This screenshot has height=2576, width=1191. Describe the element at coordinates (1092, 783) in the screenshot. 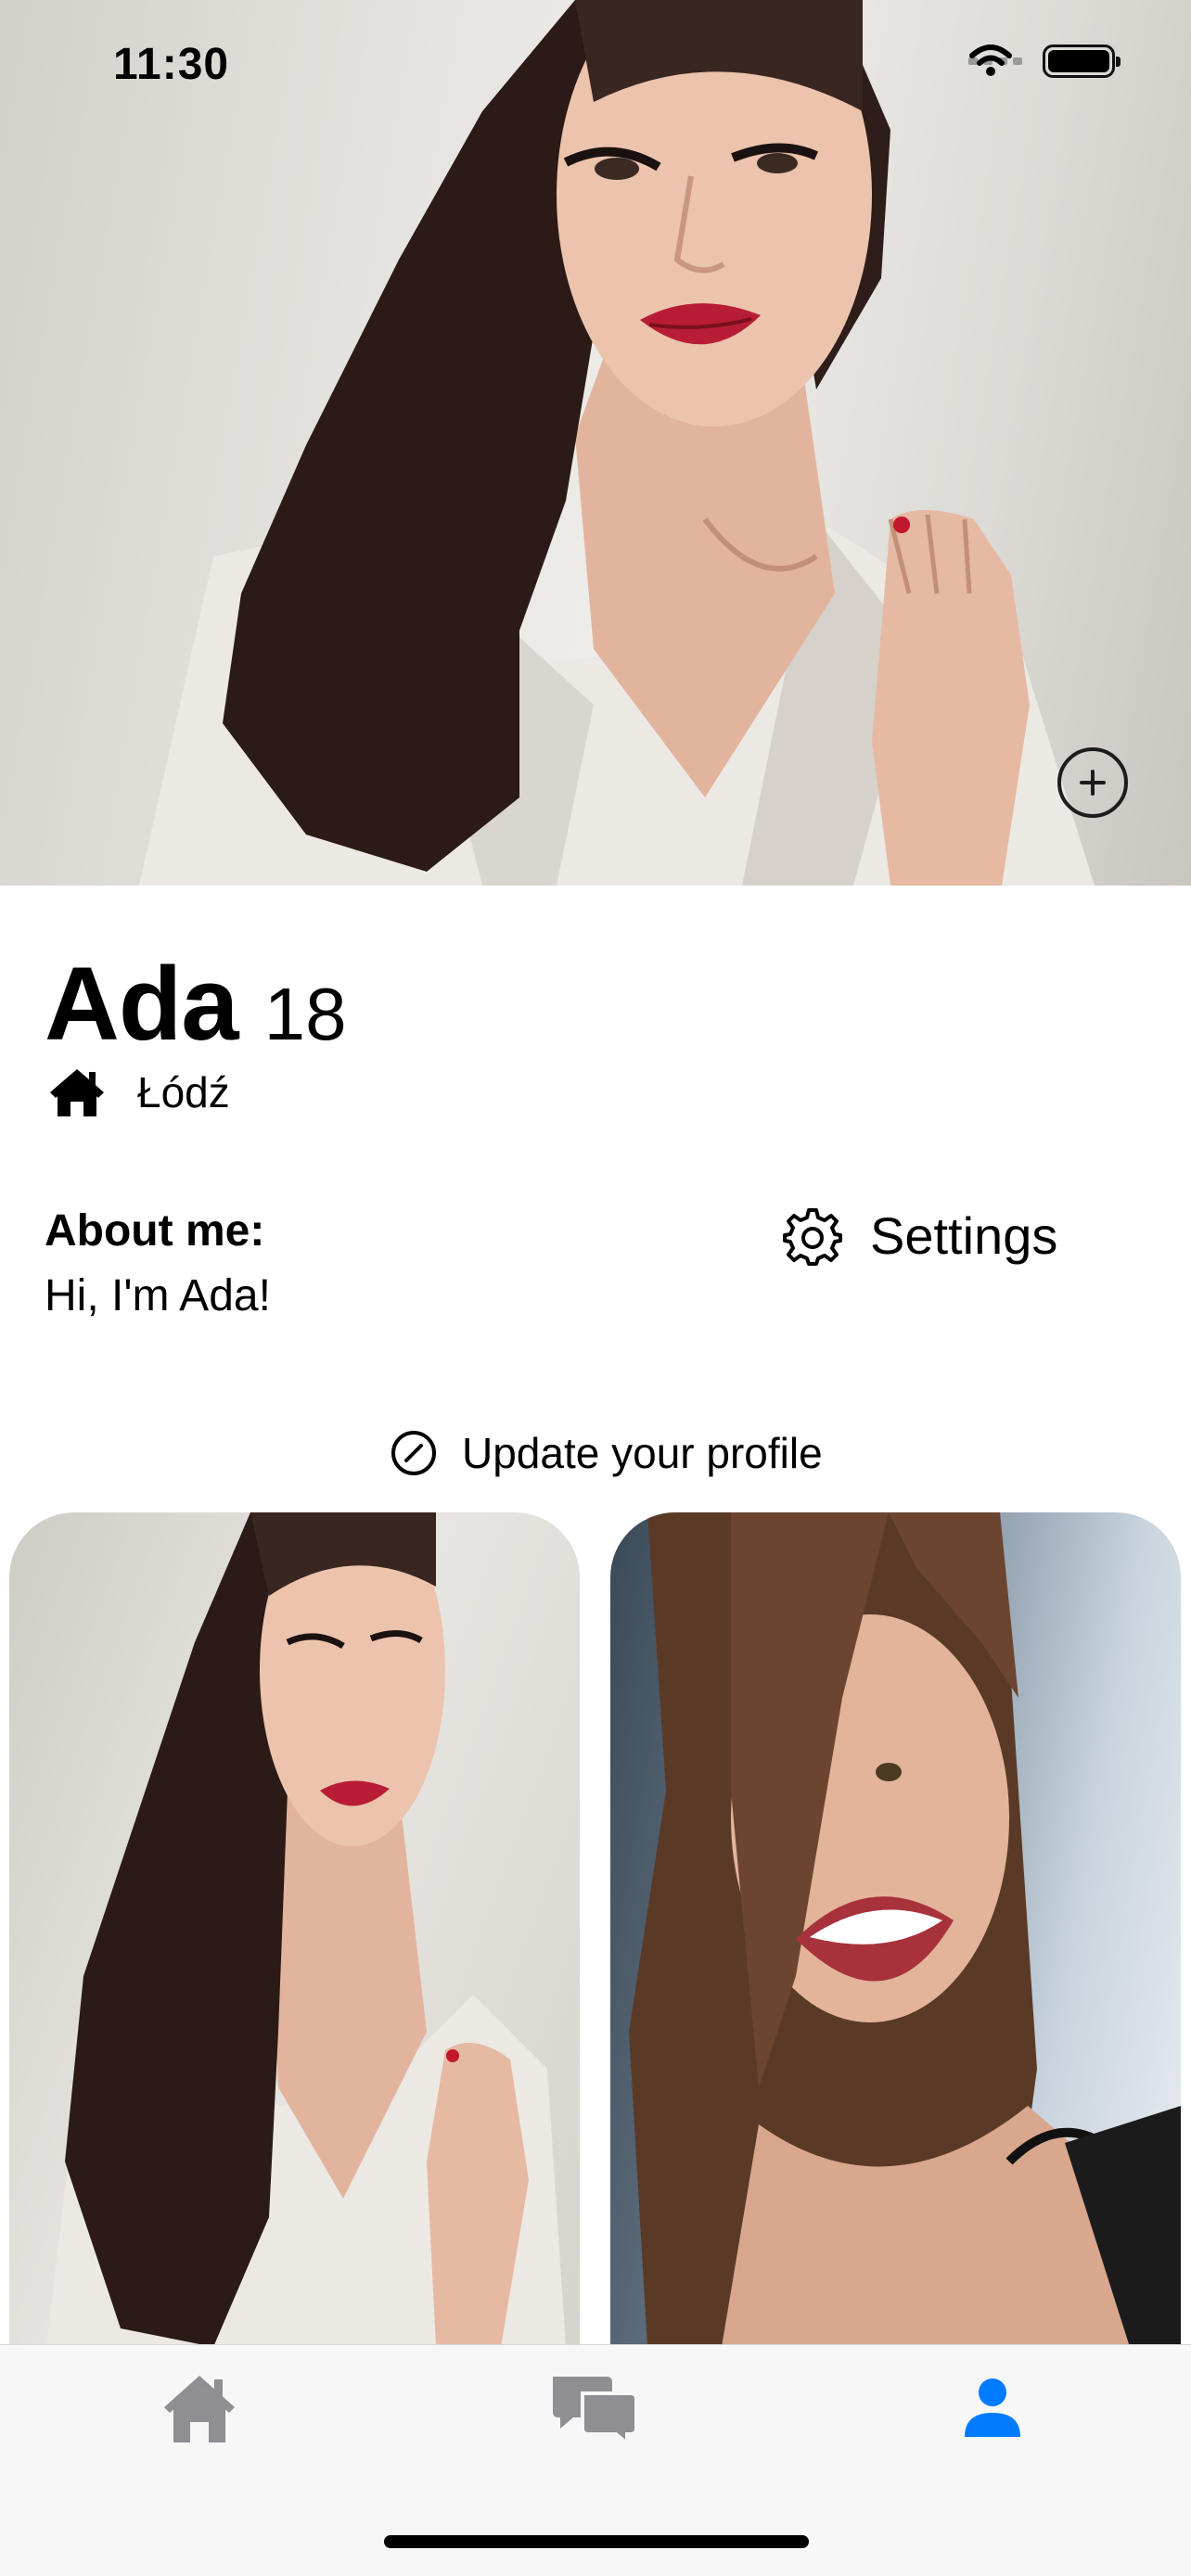

I see `add-photo-button` at that location.